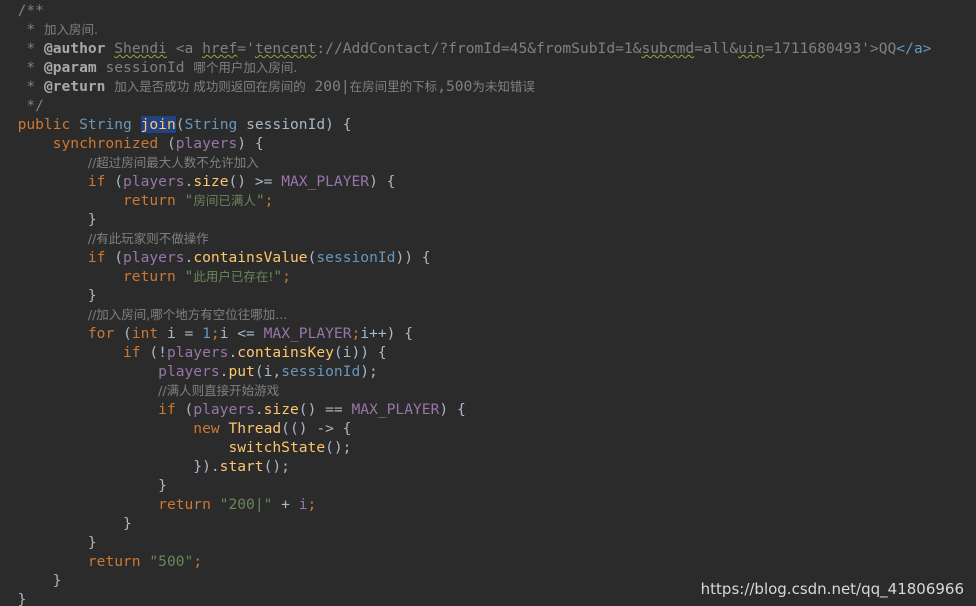 The image size is (976, 606). Describe the element at coordinates (246, 504) in the screenshot. I see `code-token: "200|"` at that location.